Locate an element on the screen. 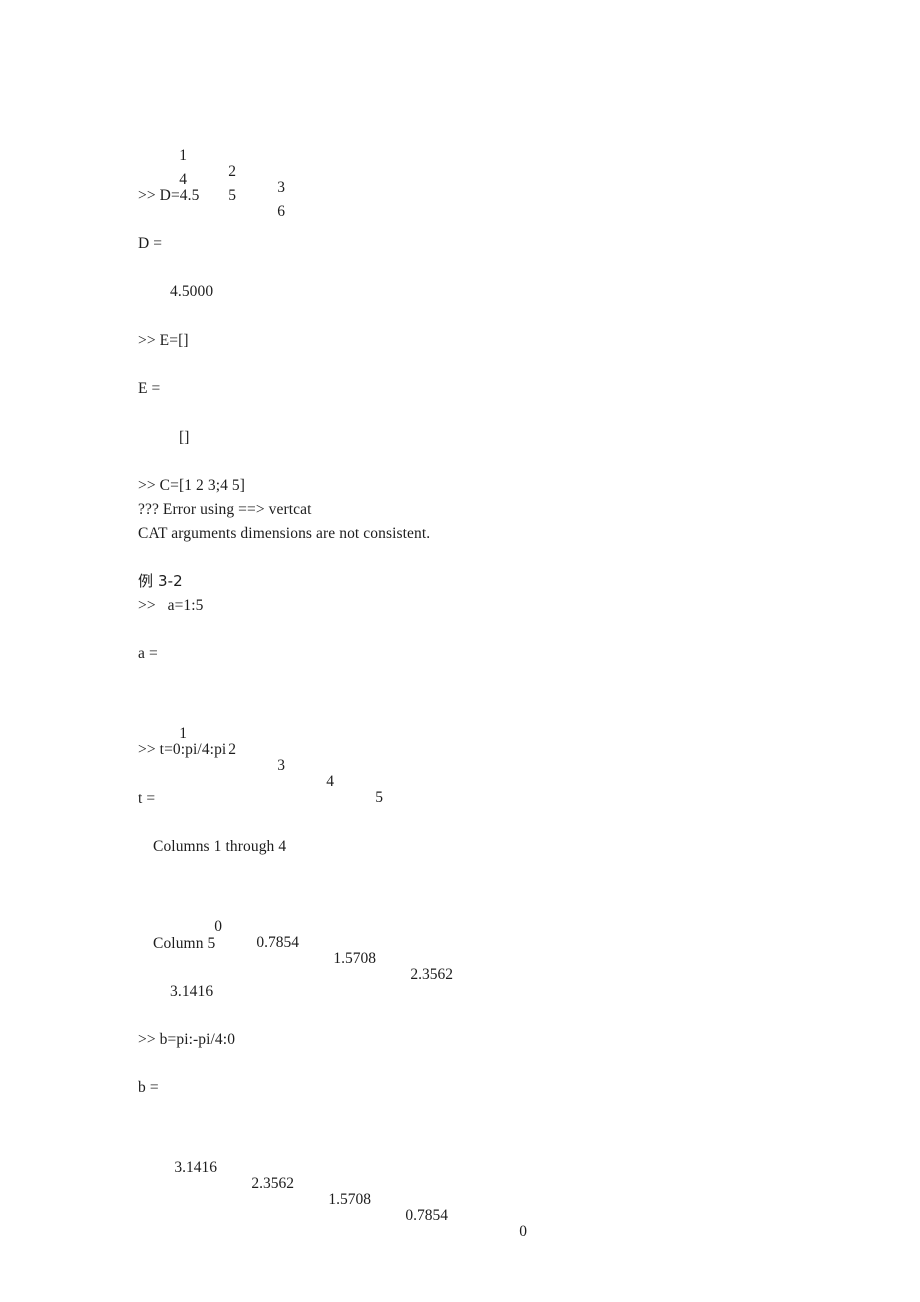 The image size is (920, 1302). output-echo-d: D = is located at coordinates (150, 243).